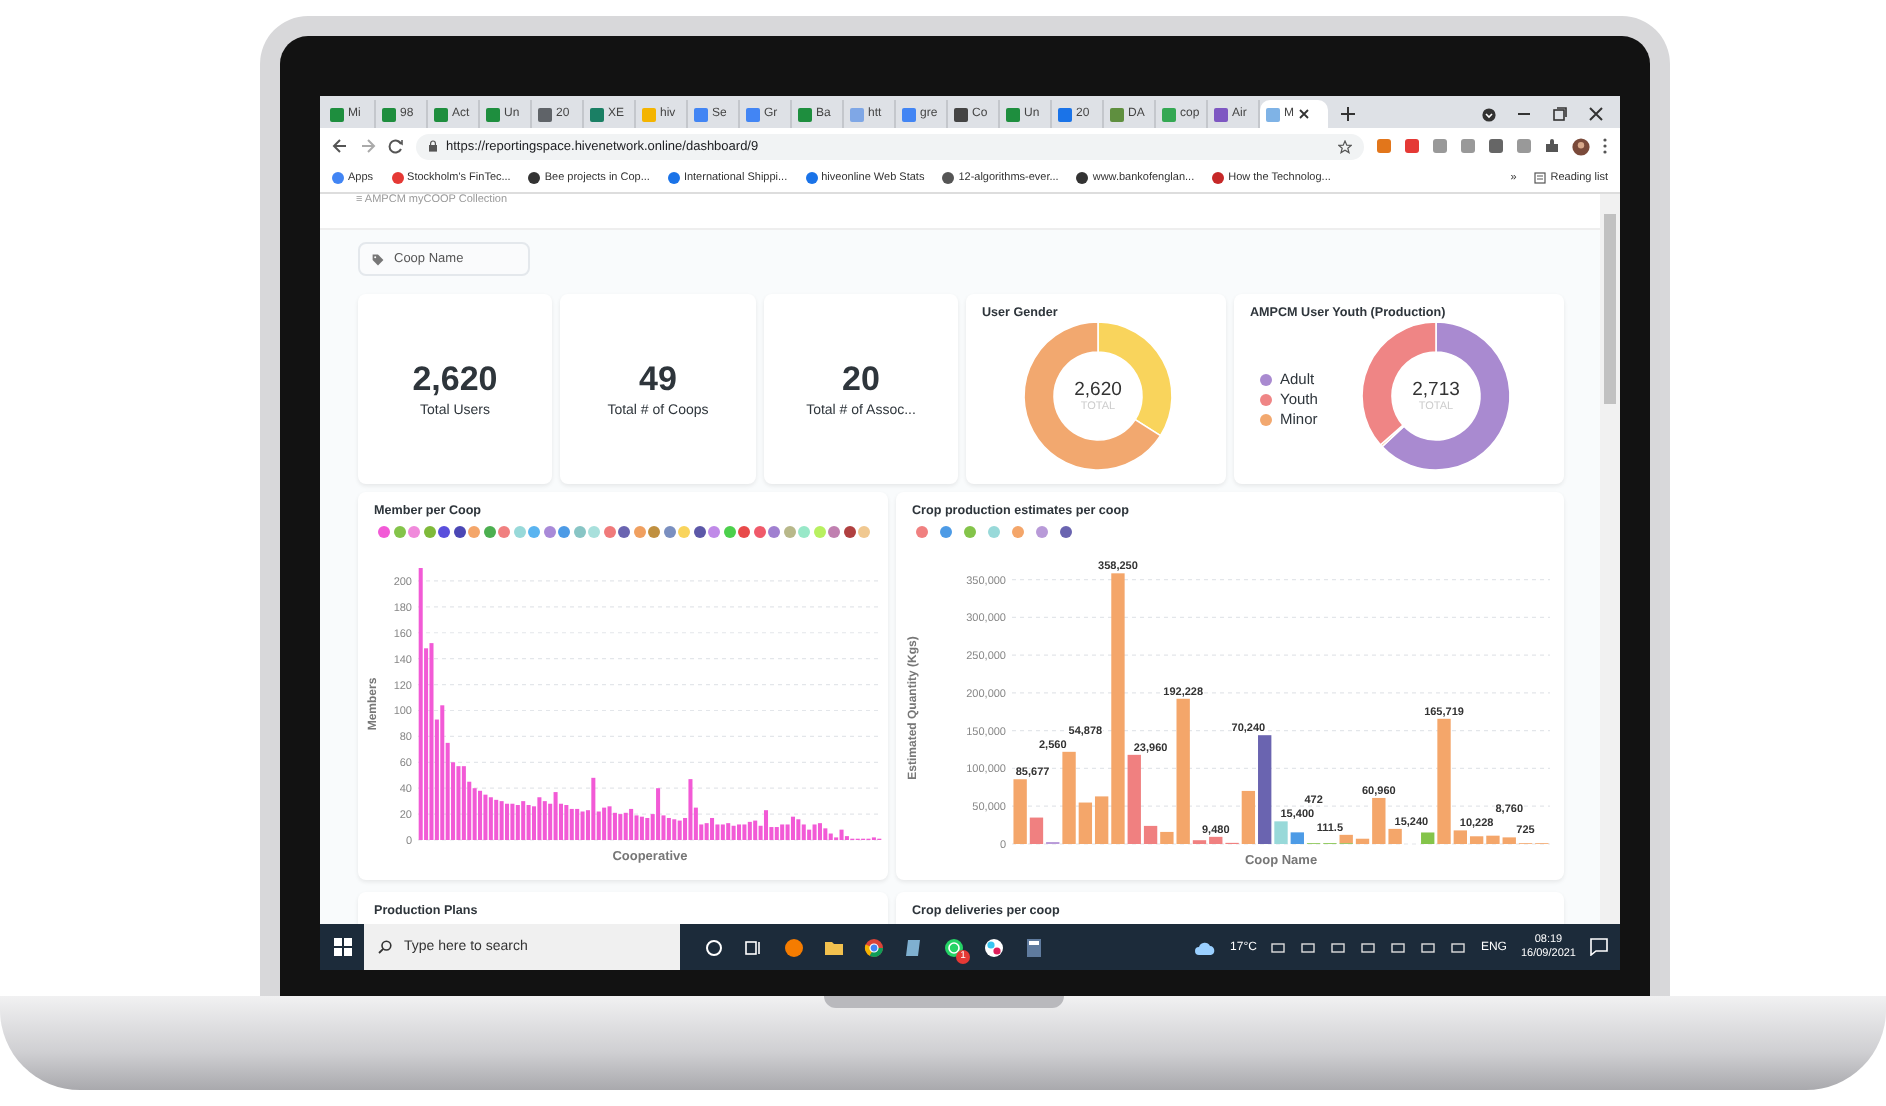 This screenshot has width=1886, height=1106. Describe the element at coordinates (861, 380) in the screenshot. I see `stat-value: 20` at that location.